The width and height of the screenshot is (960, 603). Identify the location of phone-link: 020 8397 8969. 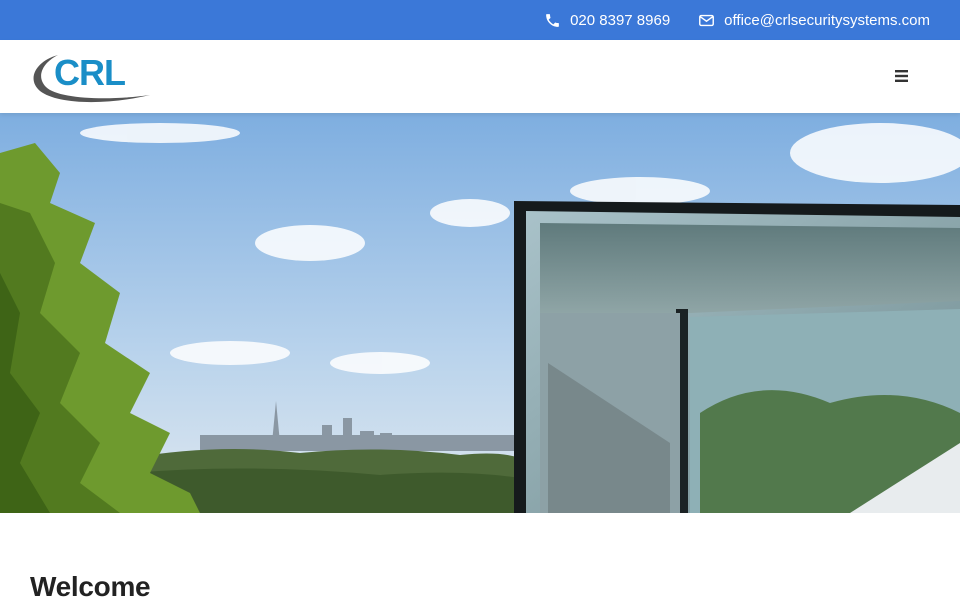
(607, 20).